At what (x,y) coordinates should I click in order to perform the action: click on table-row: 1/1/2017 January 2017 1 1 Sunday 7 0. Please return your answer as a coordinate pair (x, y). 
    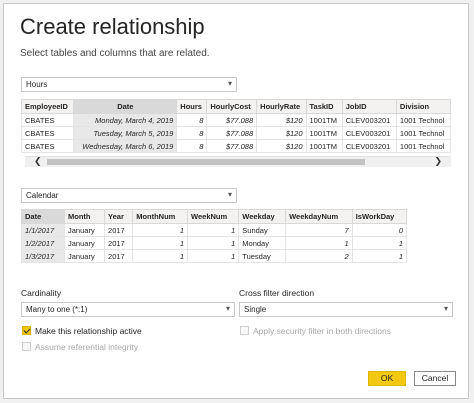
    Looking at the image, I should click on (214, 230).